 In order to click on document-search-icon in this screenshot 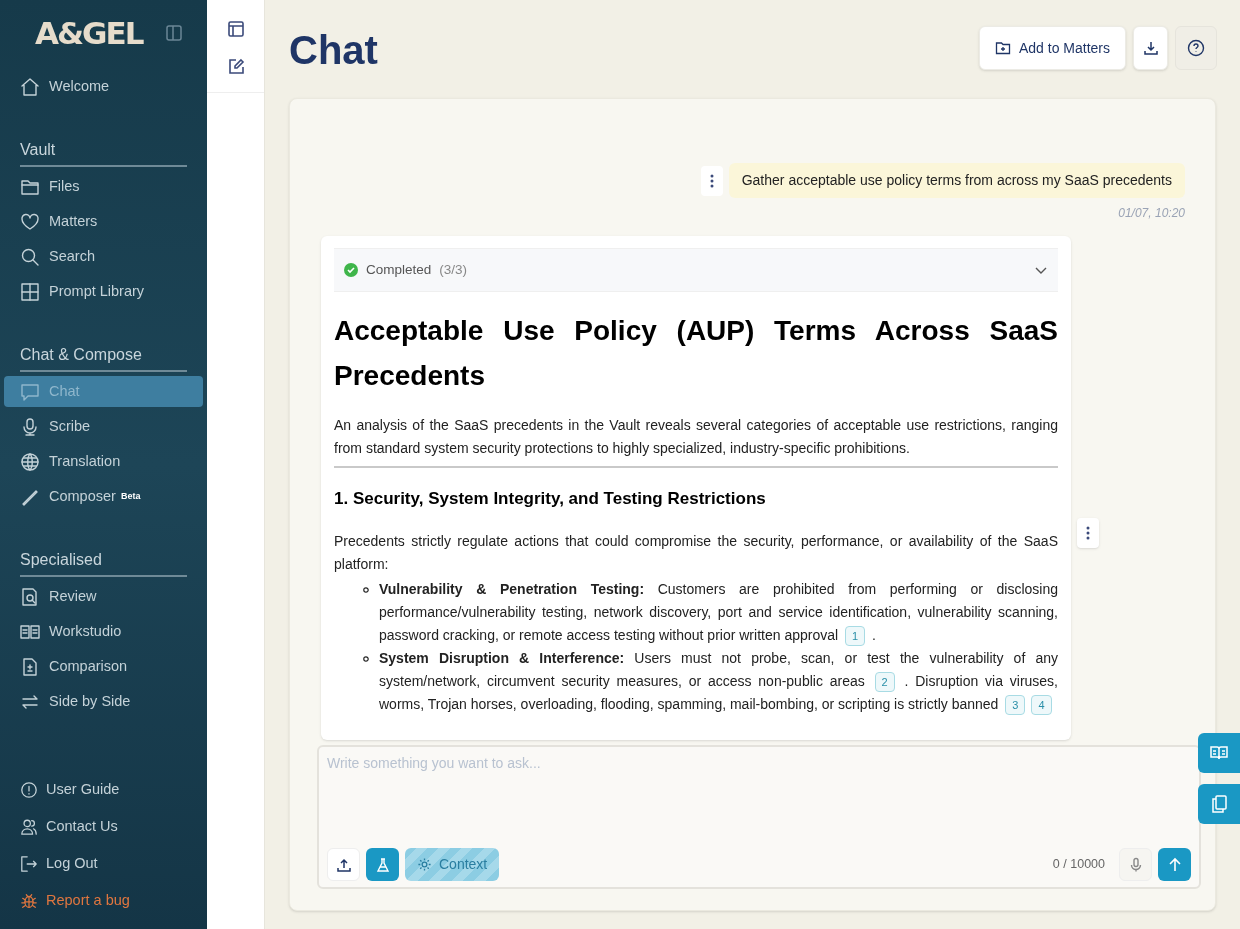, I will do `click(30, 596)`.